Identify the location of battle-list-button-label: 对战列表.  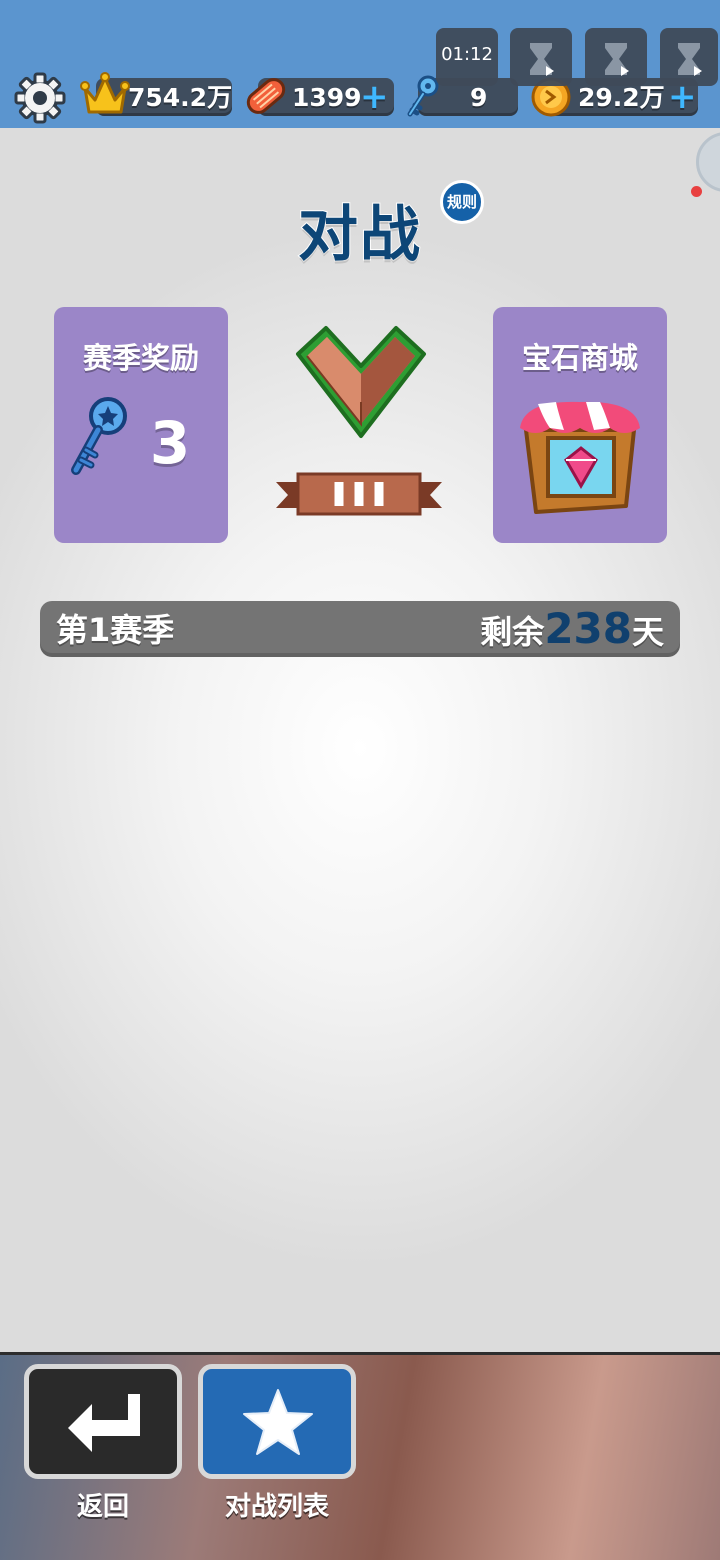
(276, 1507).